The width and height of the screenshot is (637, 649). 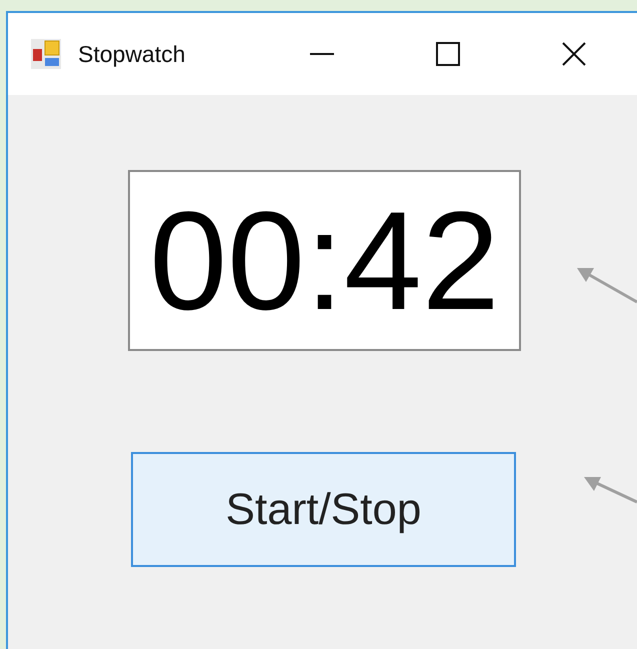 What do you see at coordinates (46, 54) in the screenshot?
I see `app-icon` at bounding box center [46, 54].